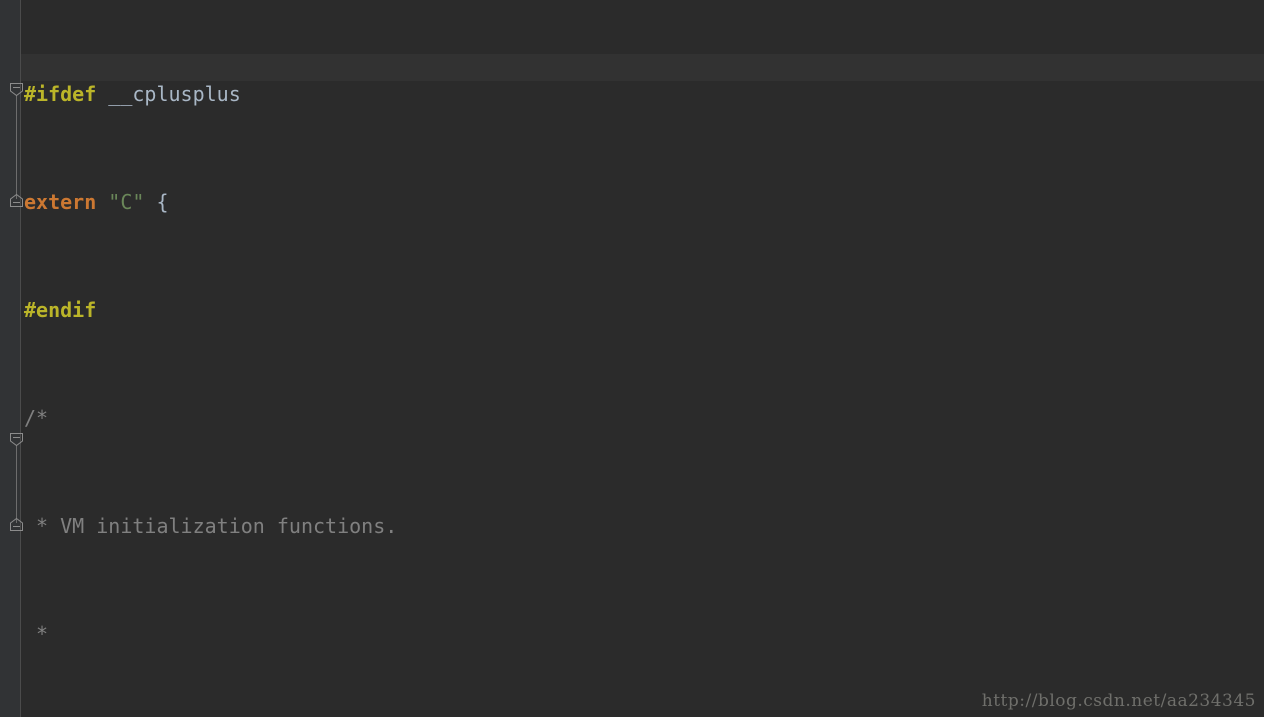 This screenshot has width=1264, height=717. I want to click on token-keyword-extern: extern, so click(60, 202).